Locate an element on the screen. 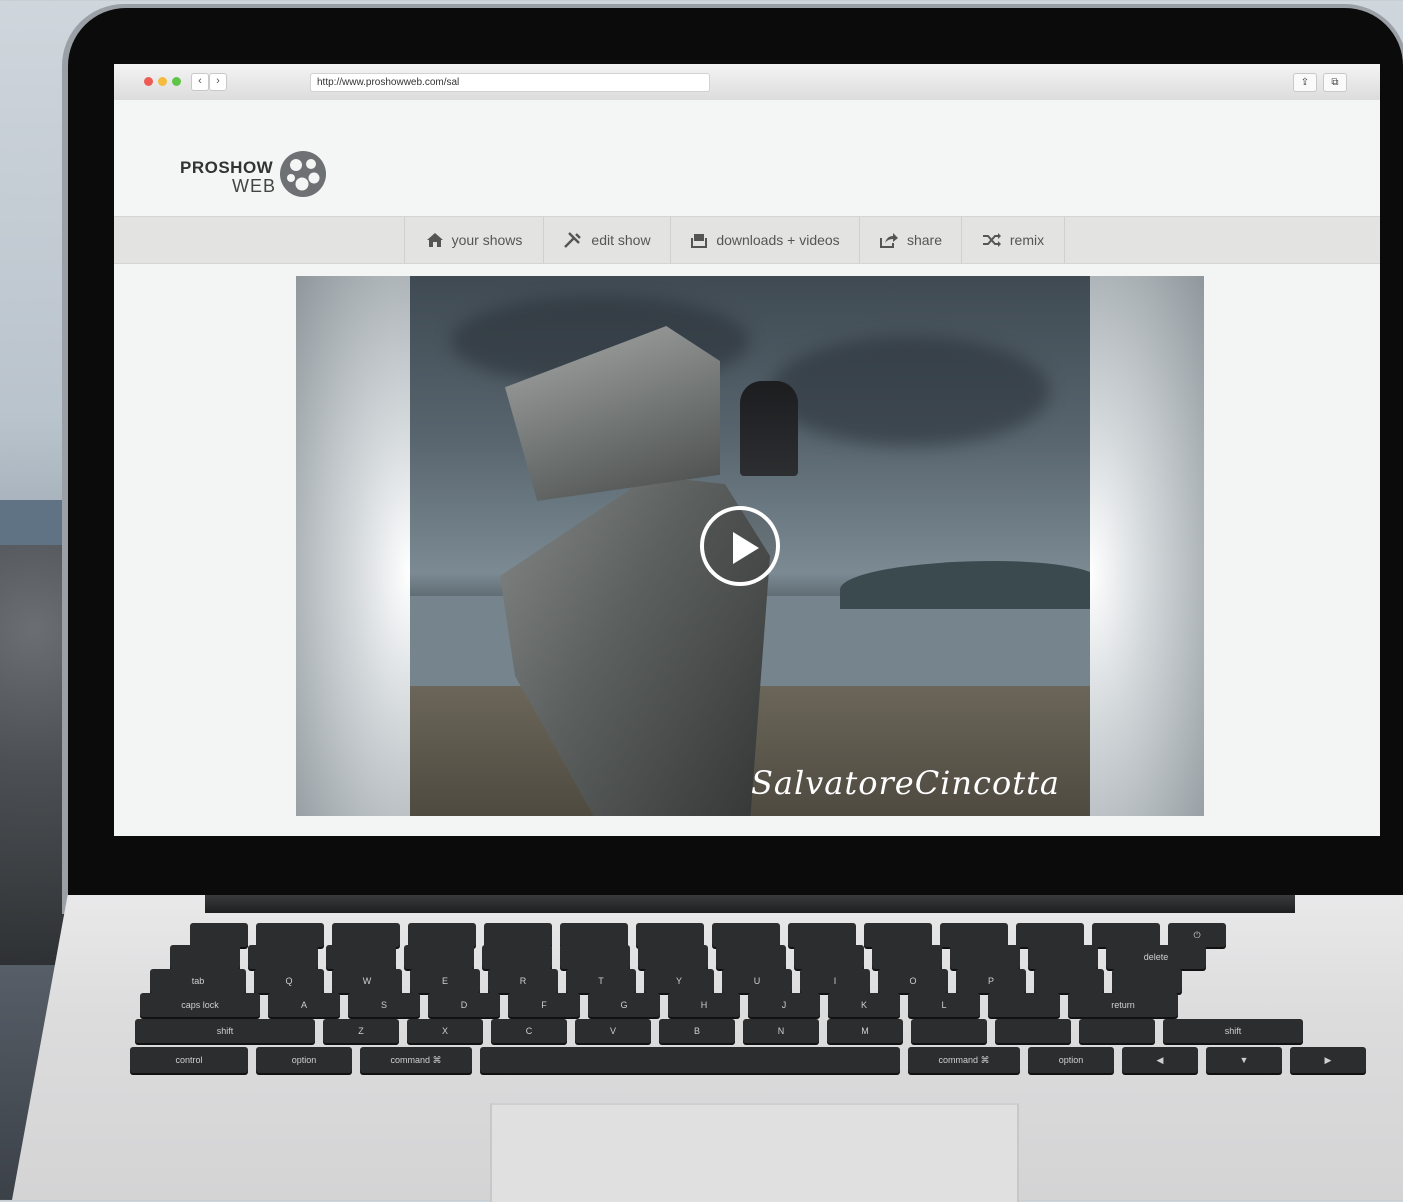 The width and height of the screenshot is (1403, 1202). arrow-left-key: ◀ is located at coordinates (1160, 1060).